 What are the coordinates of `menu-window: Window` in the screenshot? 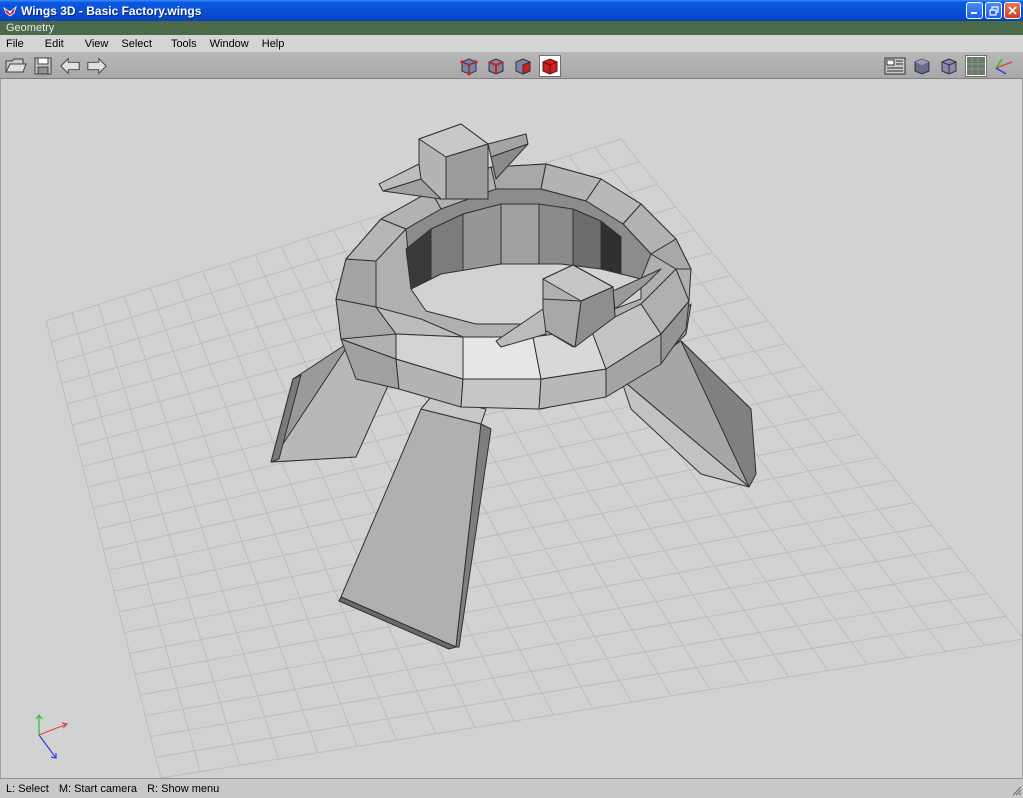 It's located at (229, 44).